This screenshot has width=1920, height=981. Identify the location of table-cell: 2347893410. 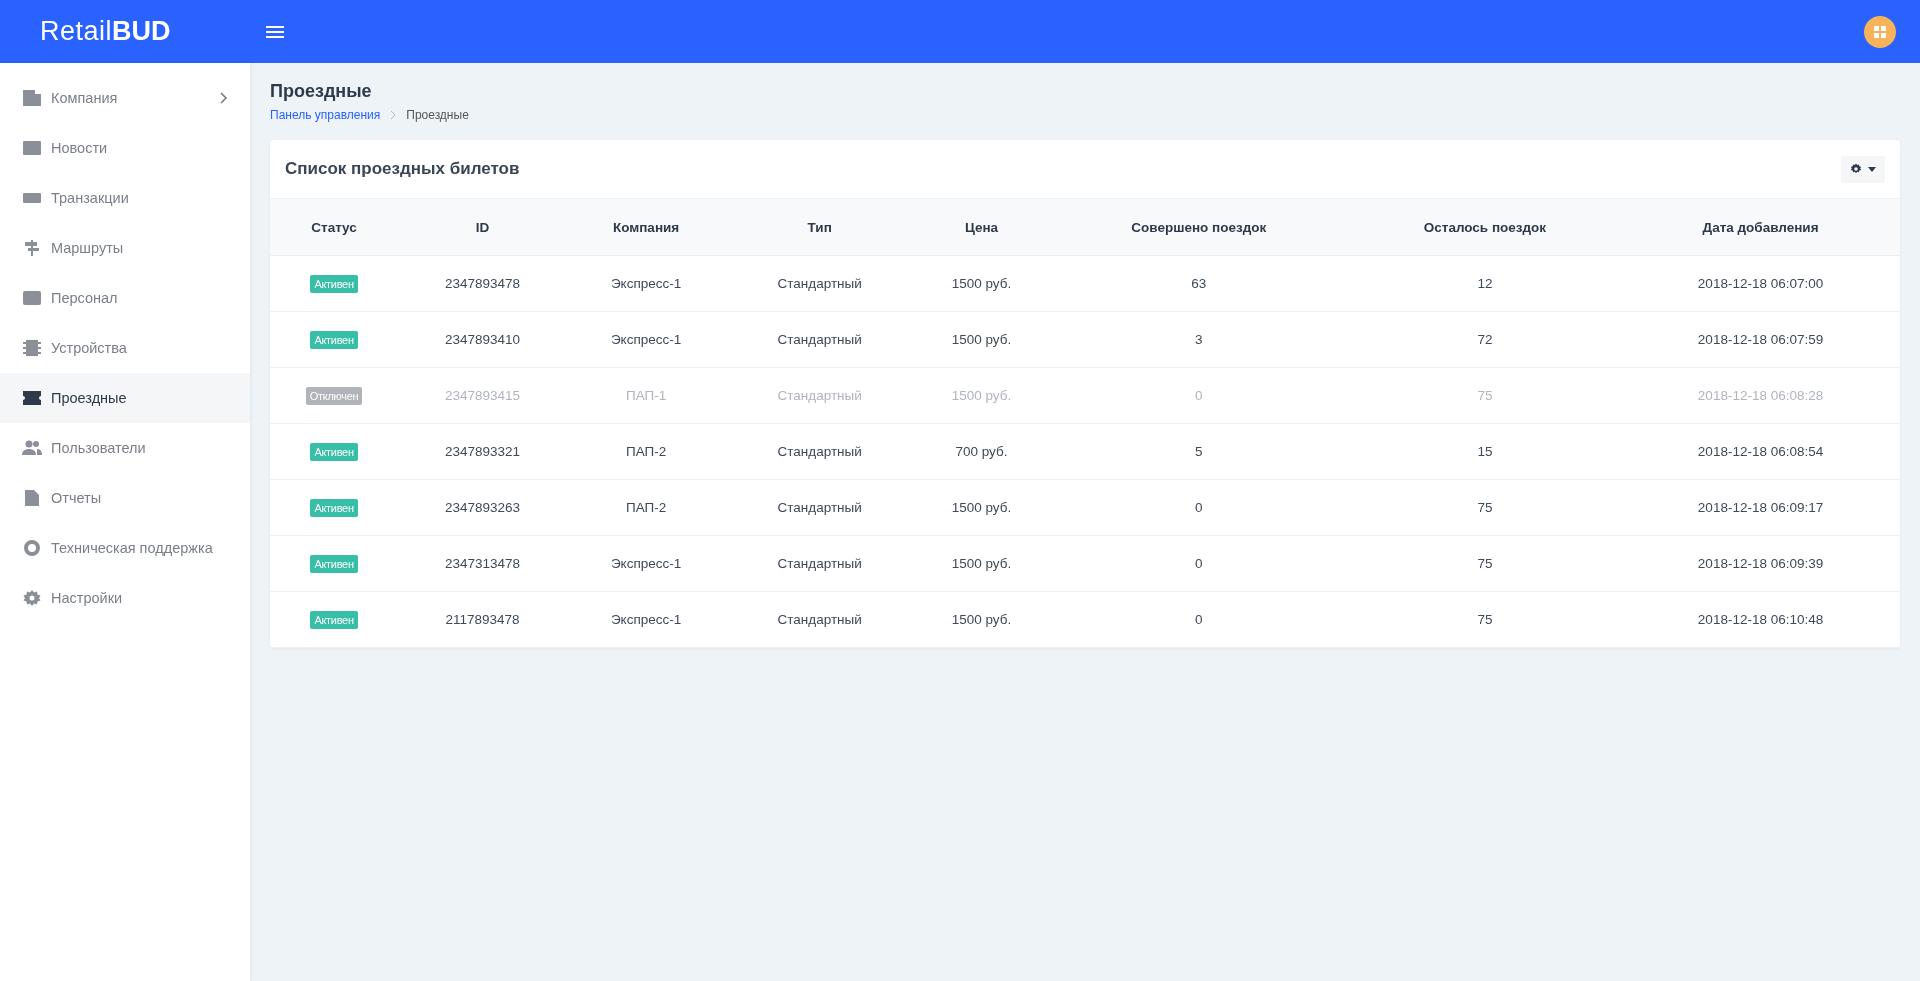
(482, 339).